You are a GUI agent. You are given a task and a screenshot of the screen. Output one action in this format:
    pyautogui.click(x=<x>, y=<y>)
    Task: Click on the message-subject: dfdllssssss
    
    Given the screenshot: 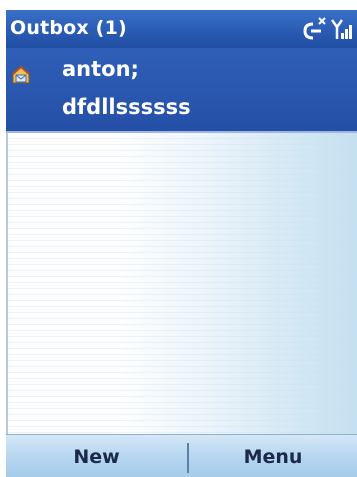 What is the action you would take?
    pyautogui.click(x=126, y=107)
    